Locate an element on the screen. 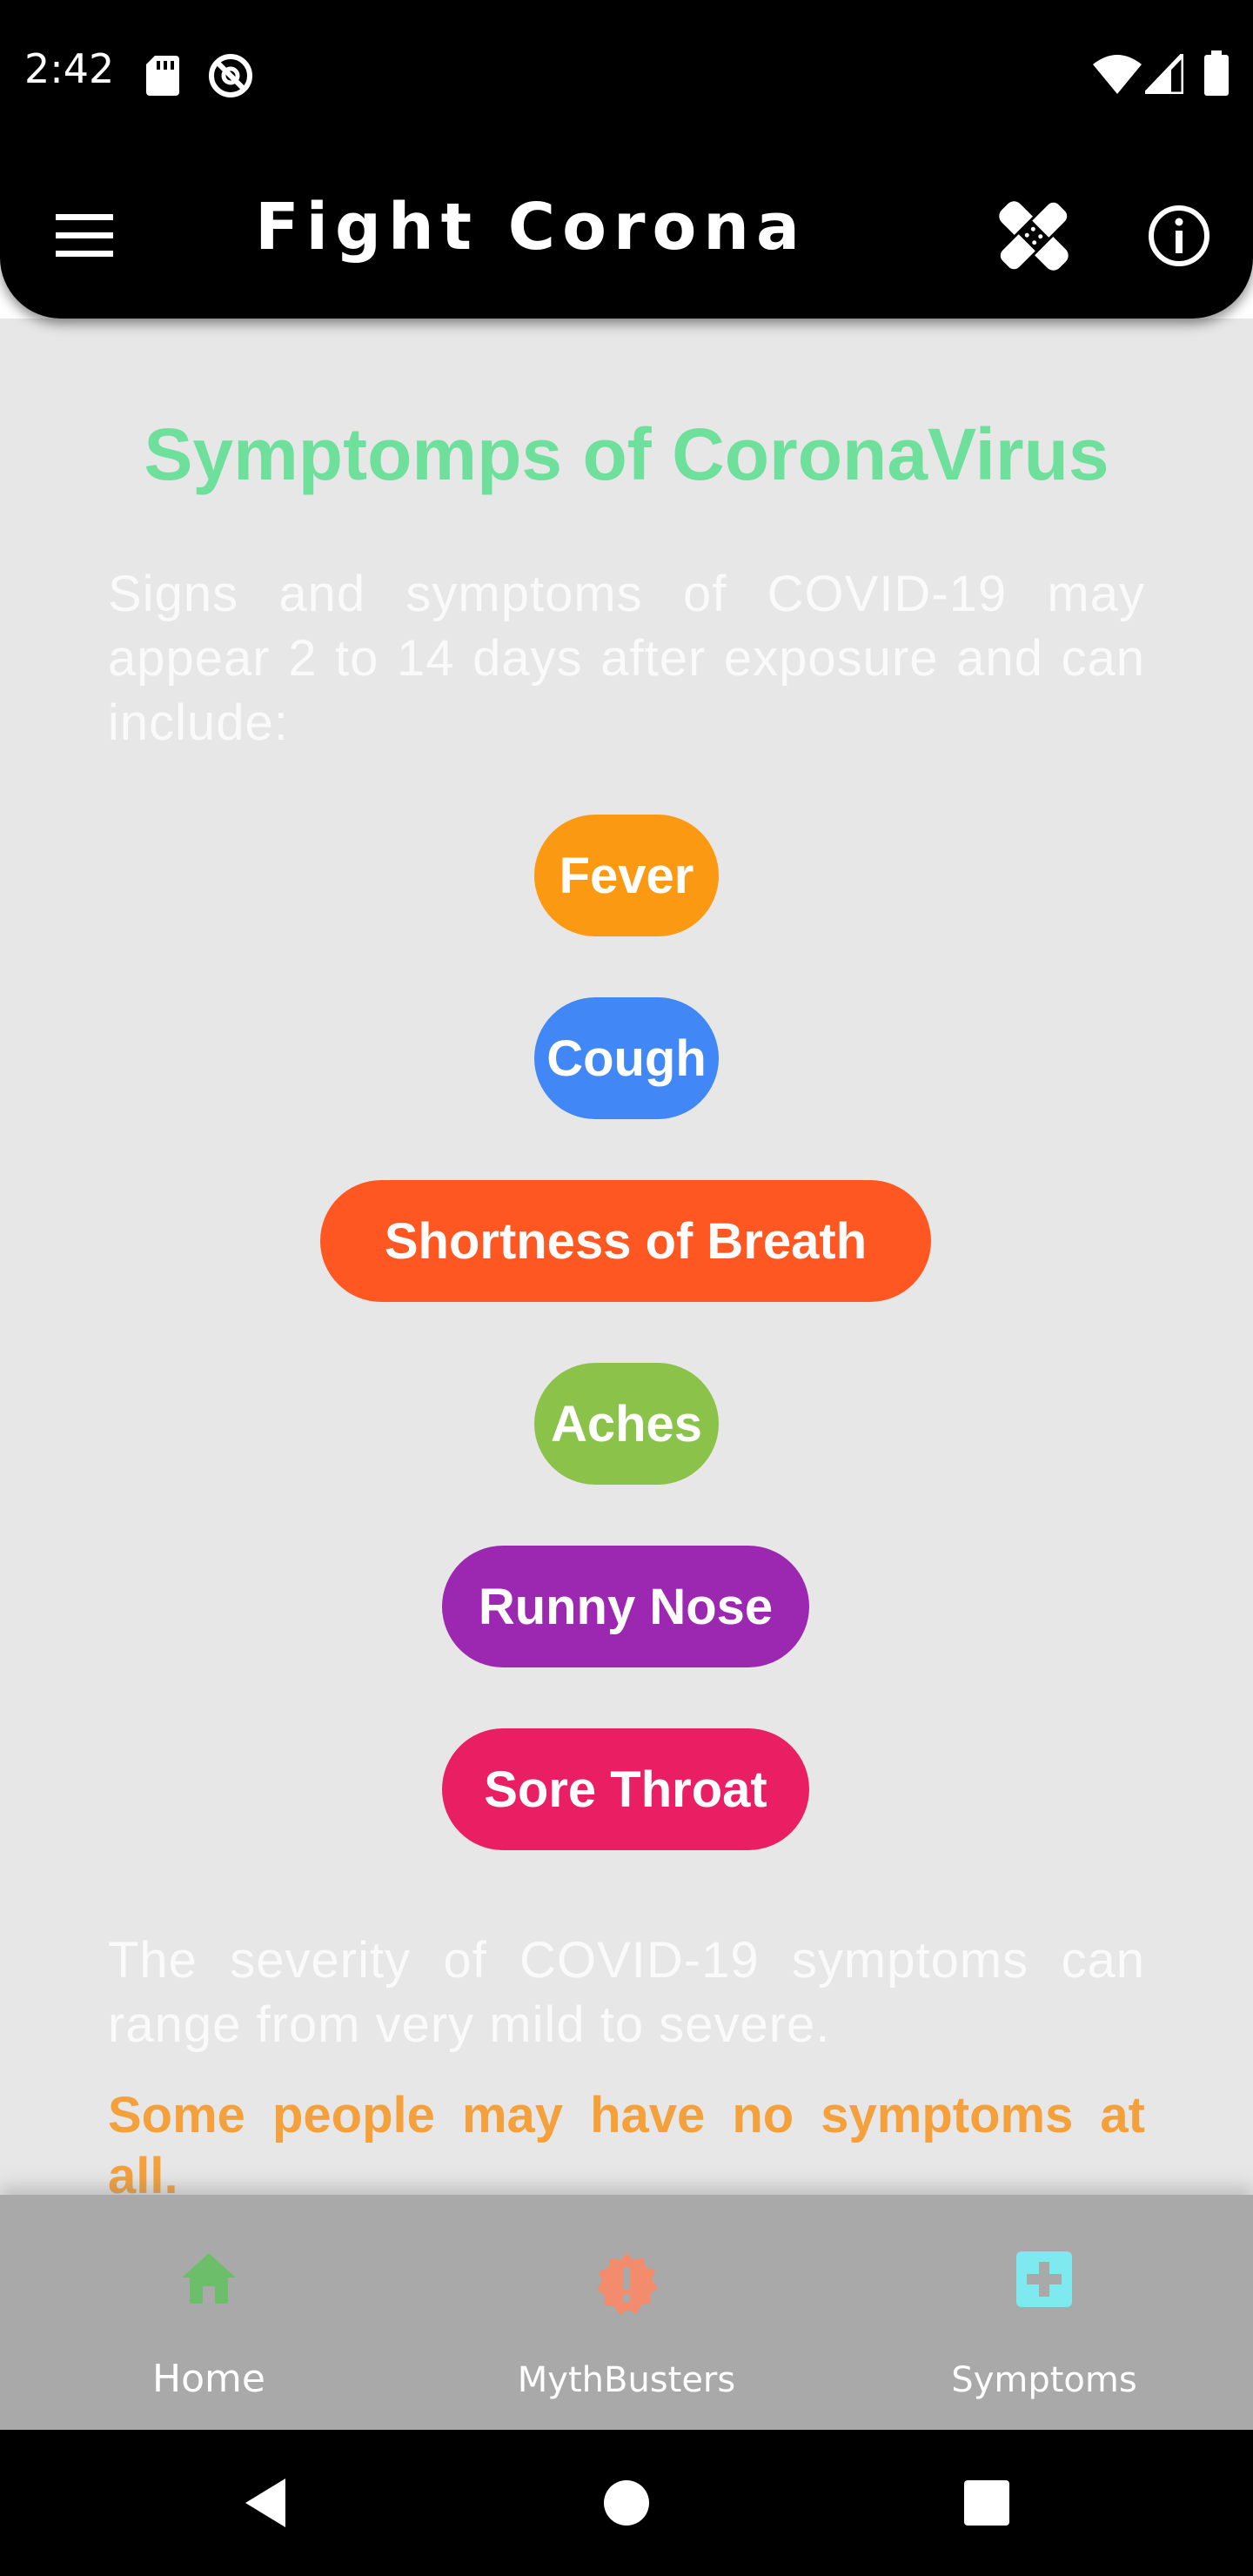 Image resolution: width=1253 pixels, height=2576 pixels. symptom-pill-fever: Fever is located at coordinates (626, 875).